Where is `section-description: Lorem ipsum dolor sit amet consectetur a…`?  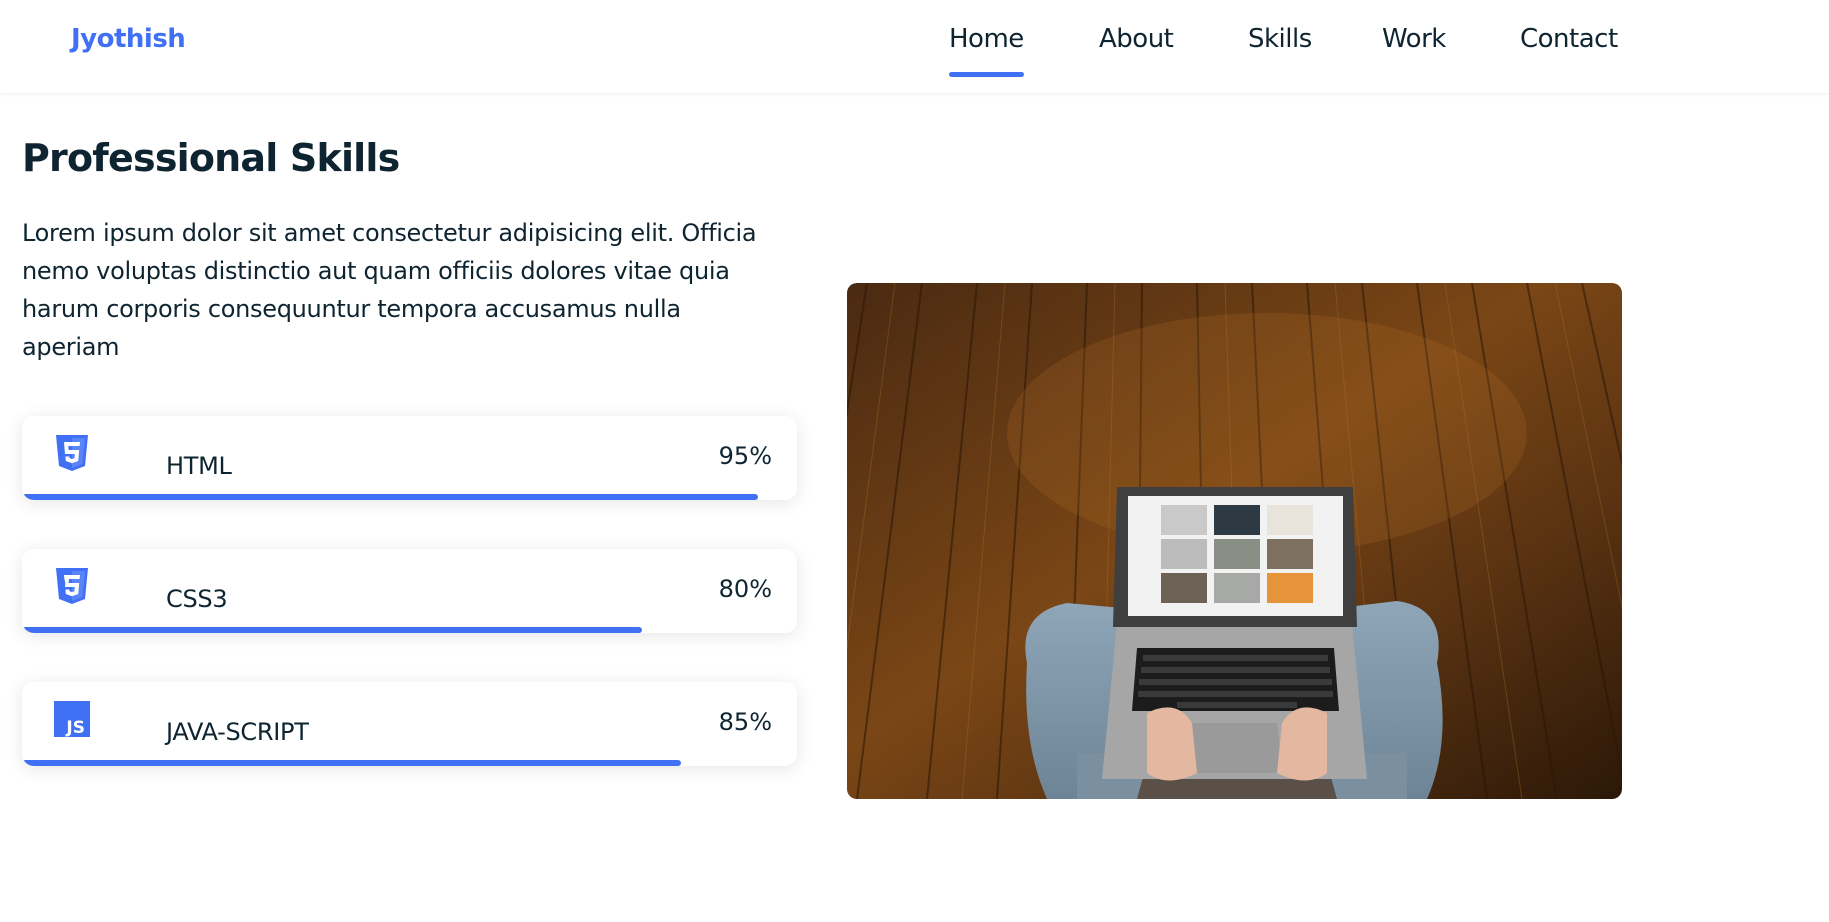
section-description: Lorem ipsum dolor sit amet consectetur a… is located at coordinates (389, 290).